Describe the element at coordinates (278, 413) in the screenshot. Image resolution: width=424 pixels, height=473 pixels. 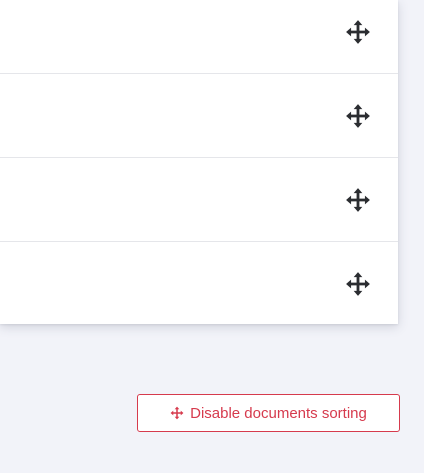
I see `disable-sorting-label: Disable documents sorting` at that location.